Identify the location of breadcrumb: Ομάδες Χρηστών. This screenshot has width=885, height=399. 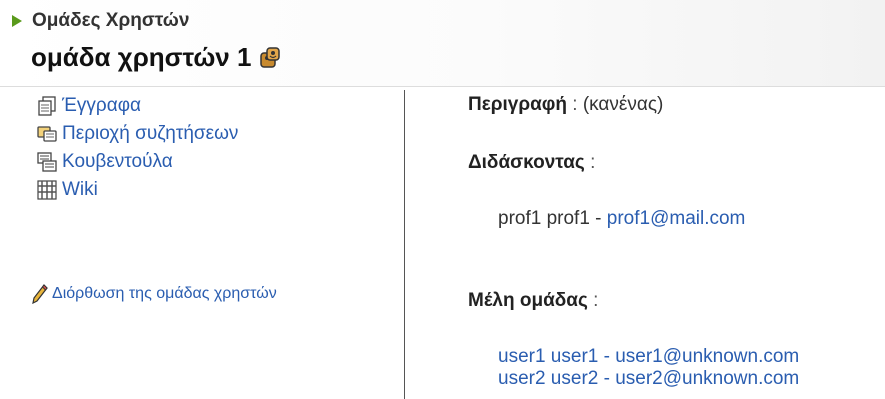
(100, 21).